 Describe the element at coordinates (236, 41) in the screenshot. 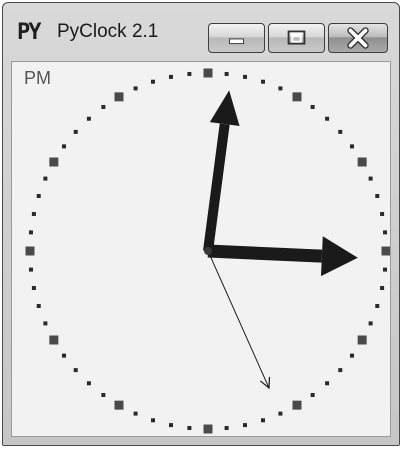

I see `minimize-icon` at that location.